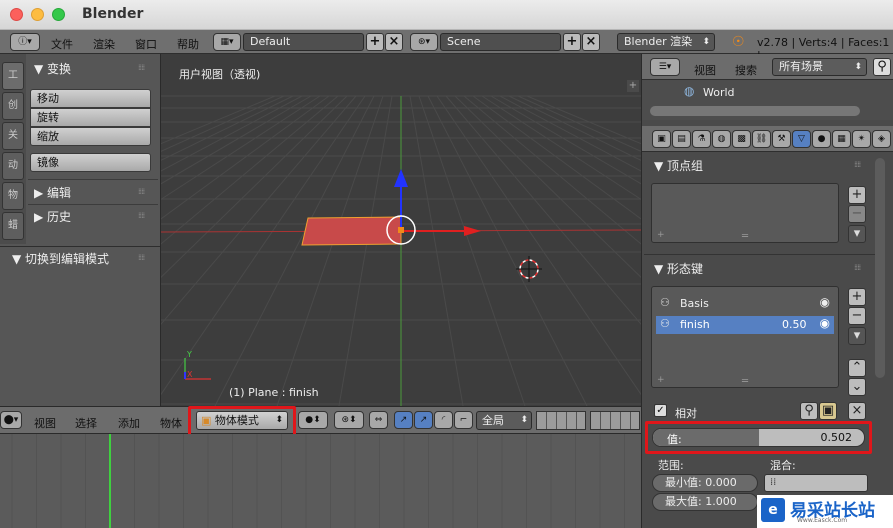  Describe the element at coordinates (633, 86) in the screenshot. I see `expand-panel-icon: +` at that location.